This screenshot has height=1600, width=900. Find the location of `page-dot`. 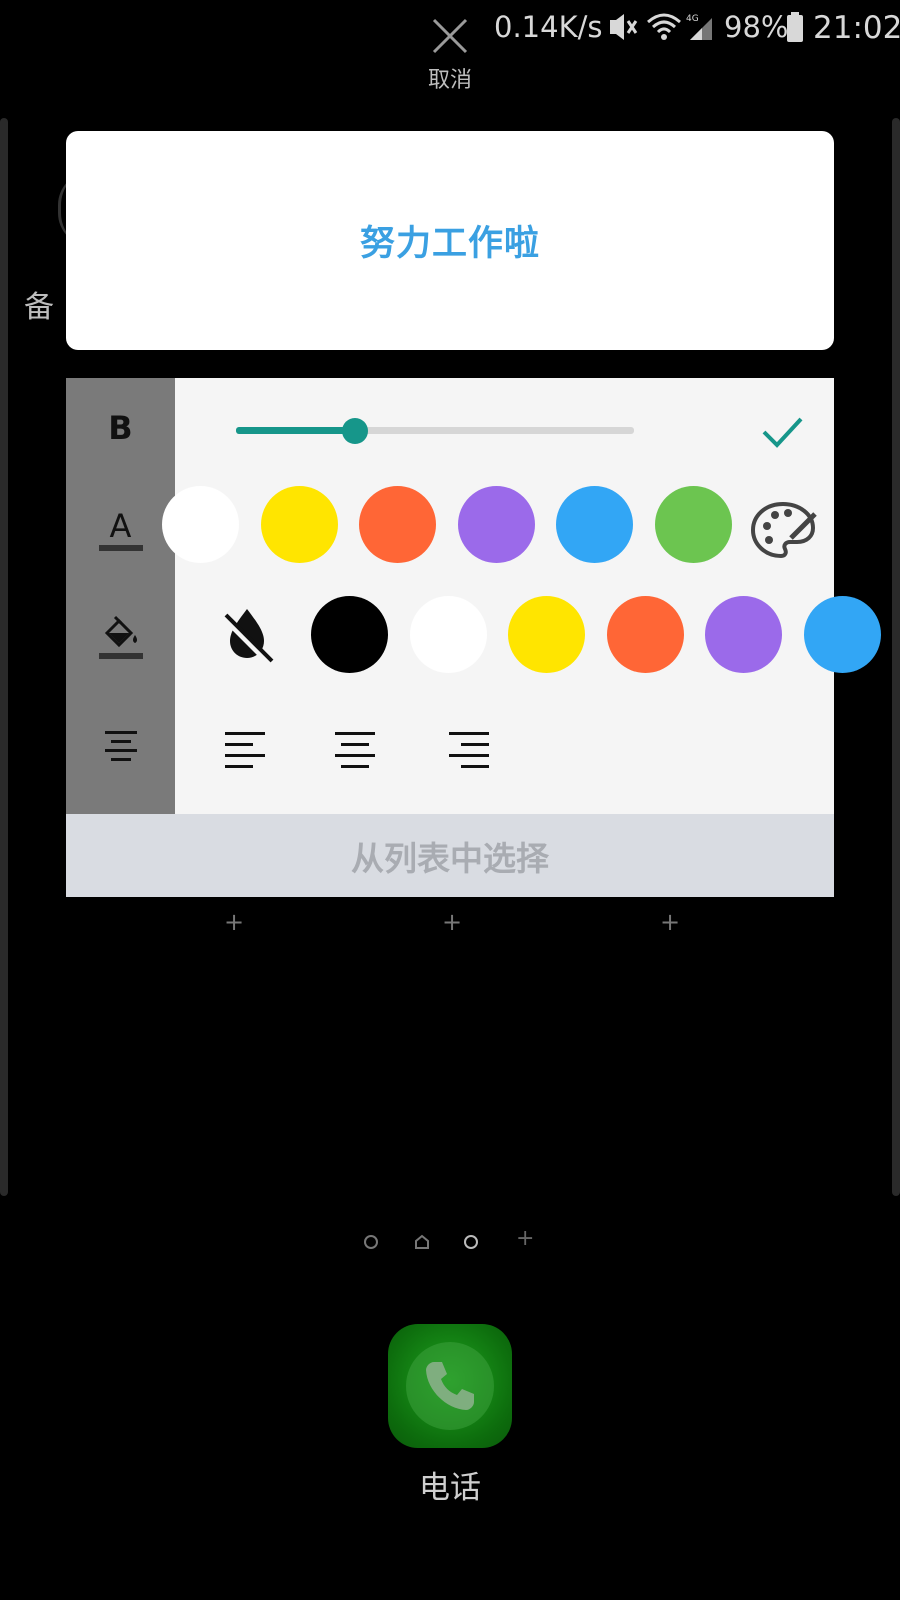

page-dot is located at coordinates (371, 1242).